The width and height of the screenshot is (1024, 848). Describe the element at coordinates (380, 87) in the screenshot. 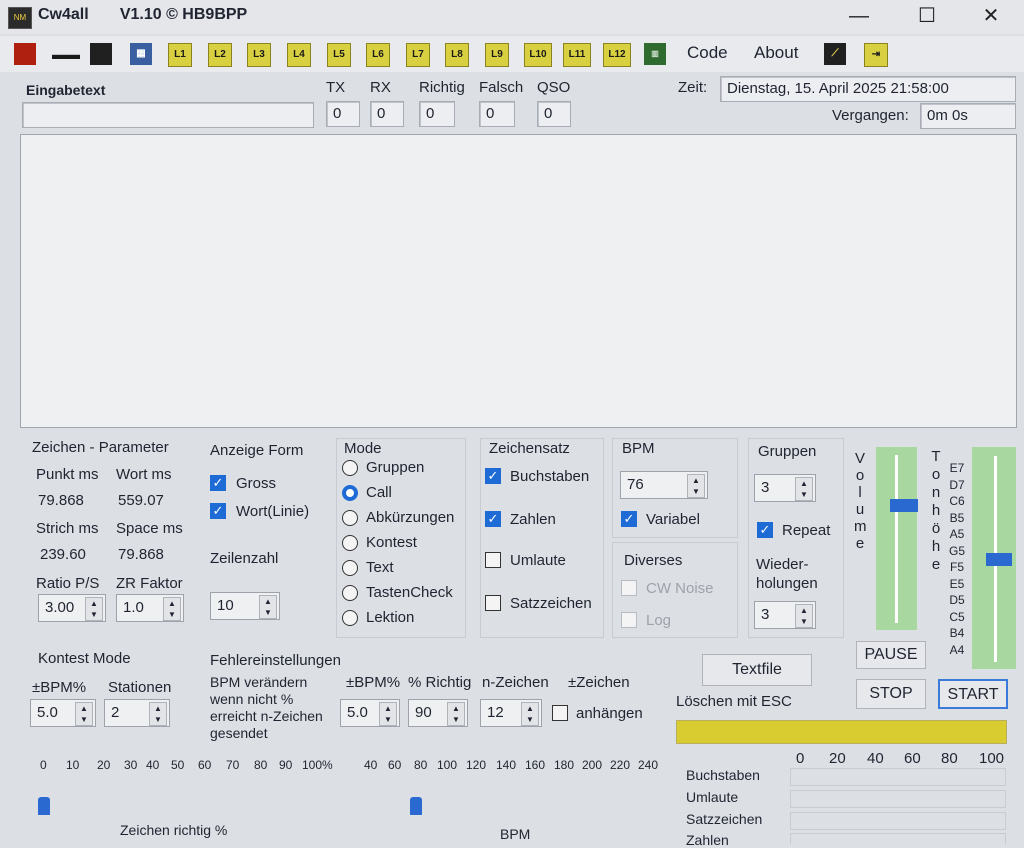

I see `rx-label: RX` at that location.